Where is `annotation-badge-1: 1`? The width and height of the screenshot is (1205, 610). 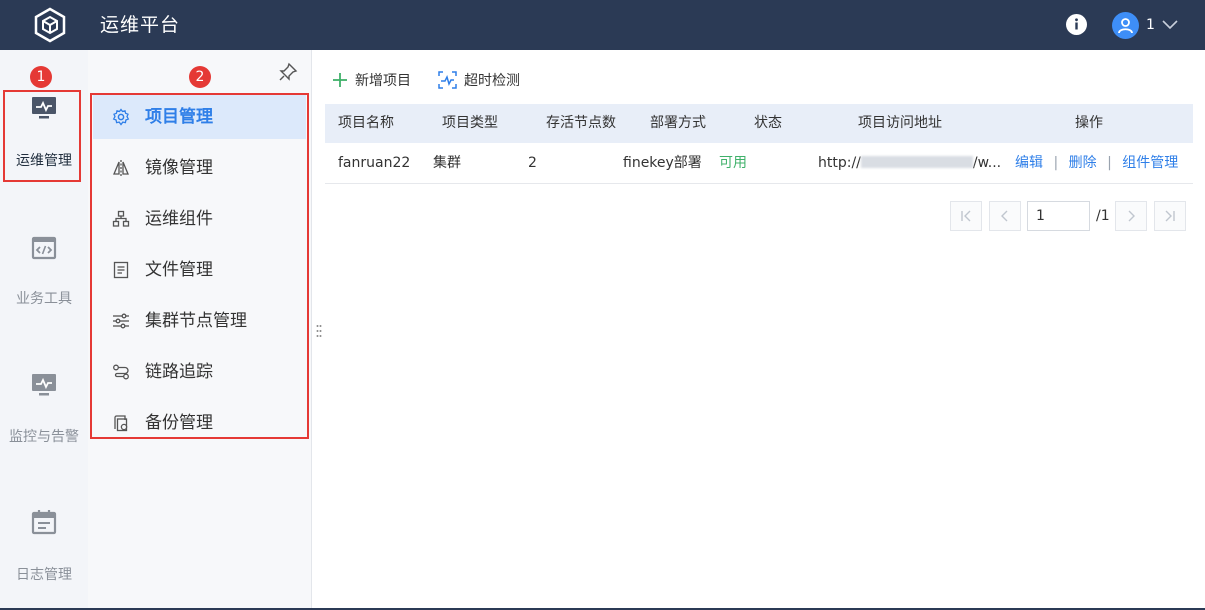
annotation-badge-1: 1 is located at coordinates (41, 77).